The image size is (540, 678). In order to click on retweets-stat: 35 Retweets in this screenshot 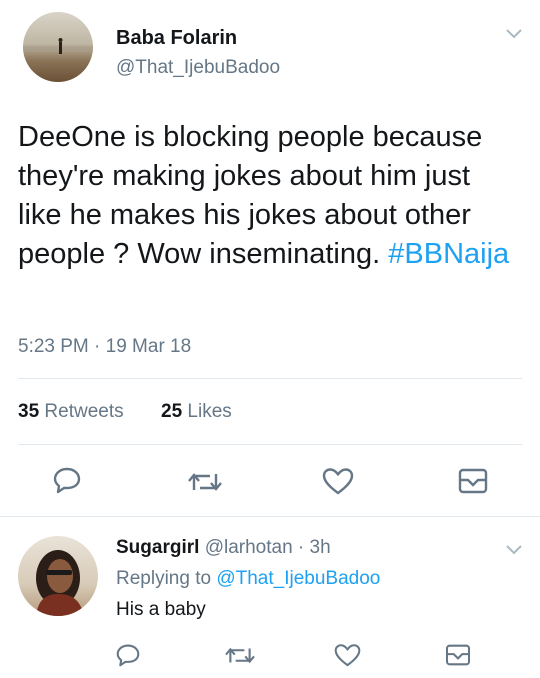, I will do `click(71, 412)`.